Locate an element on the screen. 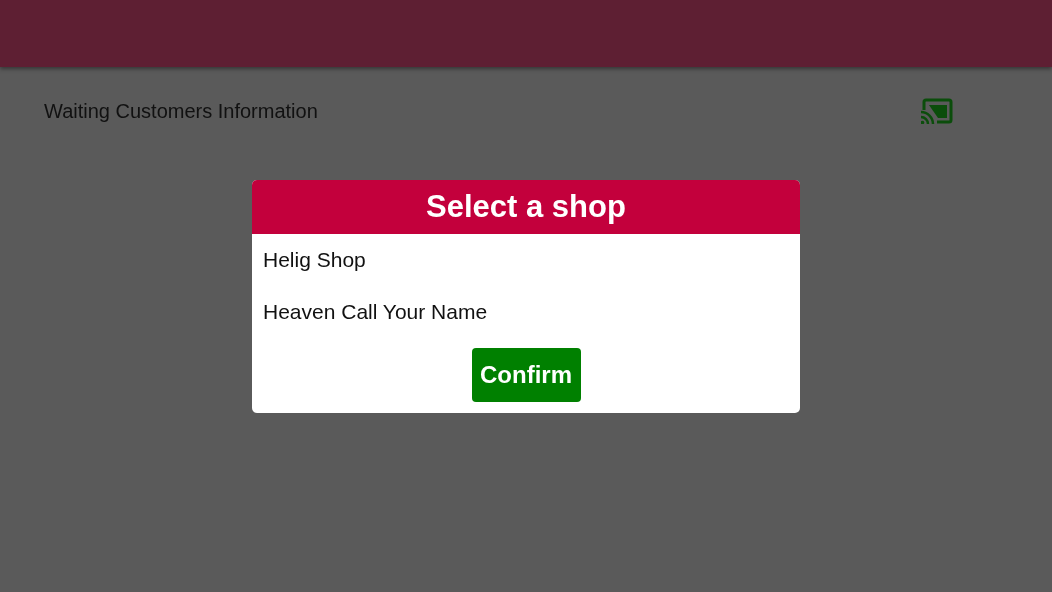 This screenshot has width=1052, height=592. cast-icon is located at coordinates (937, 111).